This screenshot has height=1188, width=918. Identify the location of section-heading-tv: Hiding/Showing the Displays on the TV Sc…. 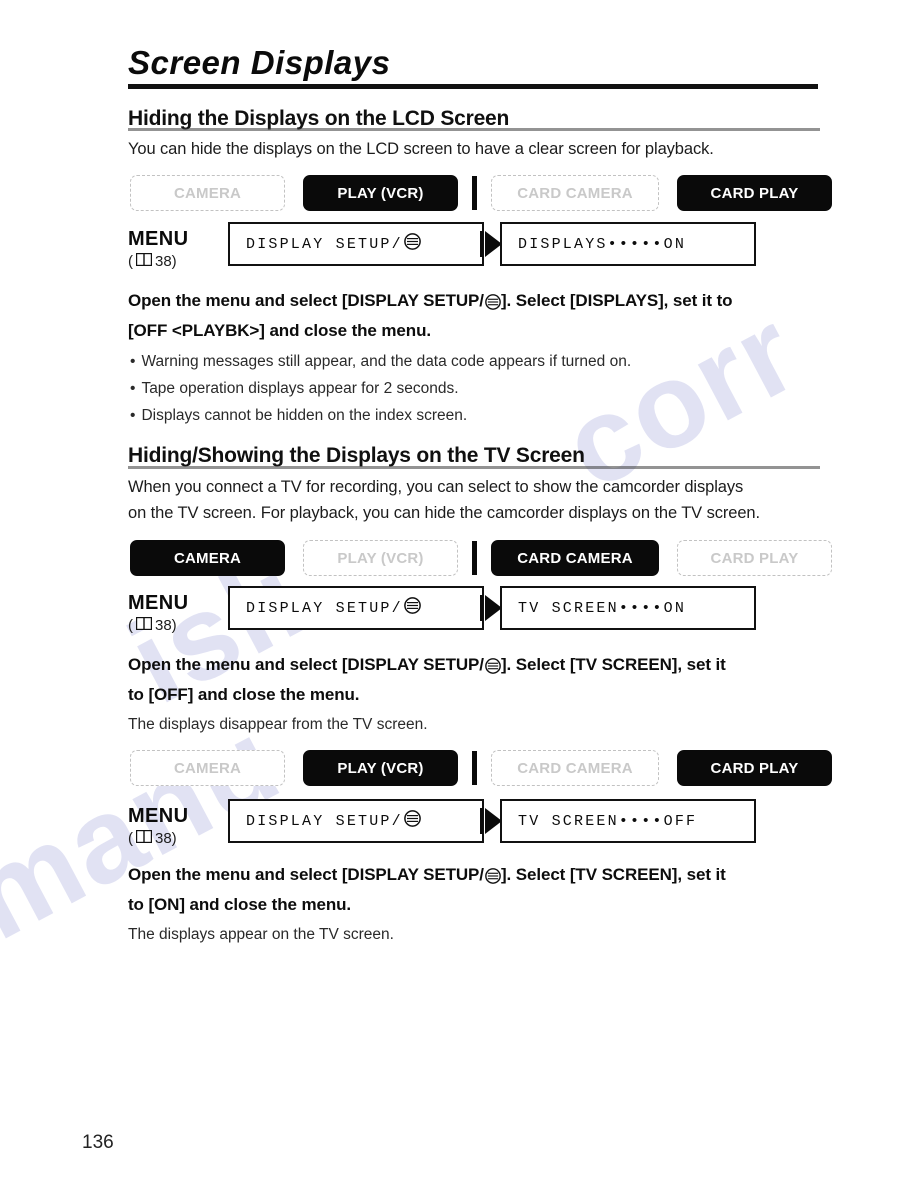
(356, 455).